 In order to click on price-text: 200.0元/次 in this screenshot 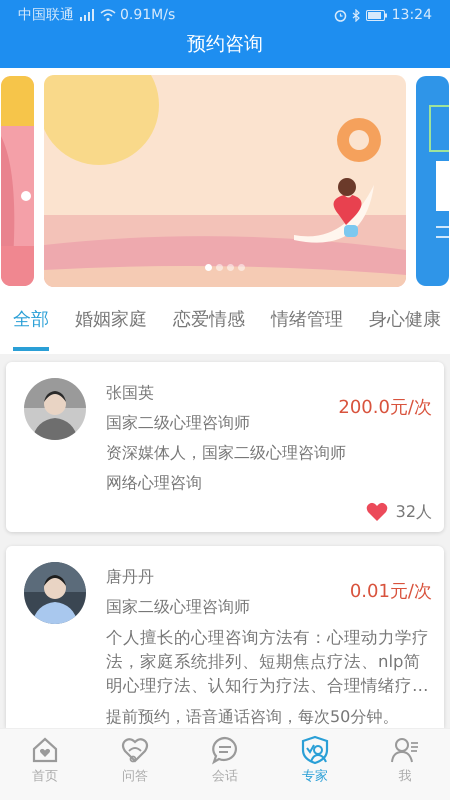, I will do `click(385, 408)`.